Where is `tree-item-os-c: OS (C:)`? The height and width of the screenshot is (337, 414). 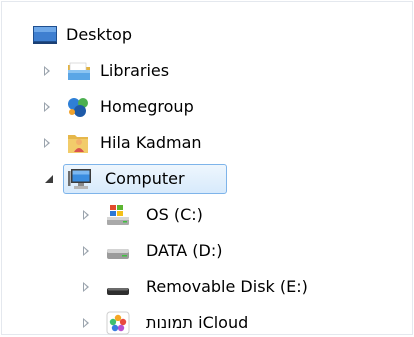 tree-item-os-c: OS (C:) is located at coordinates (207, 215).